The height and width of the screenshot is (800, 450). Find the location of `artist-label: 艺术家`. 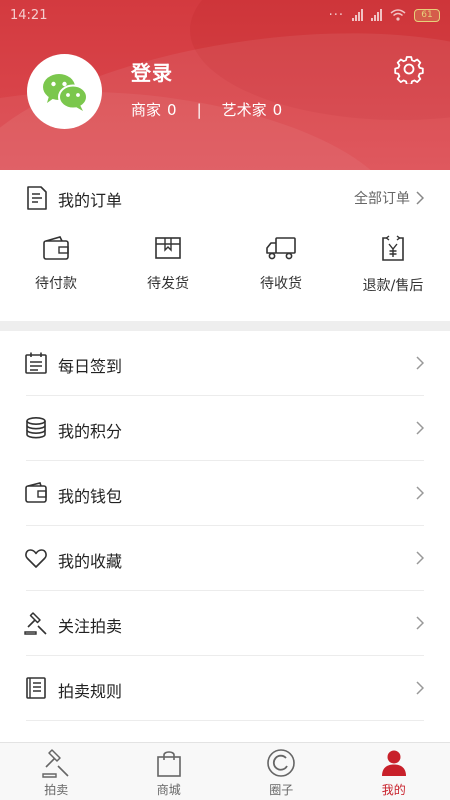

artist-label: 艺术家 is located at coordinates (244, 110).